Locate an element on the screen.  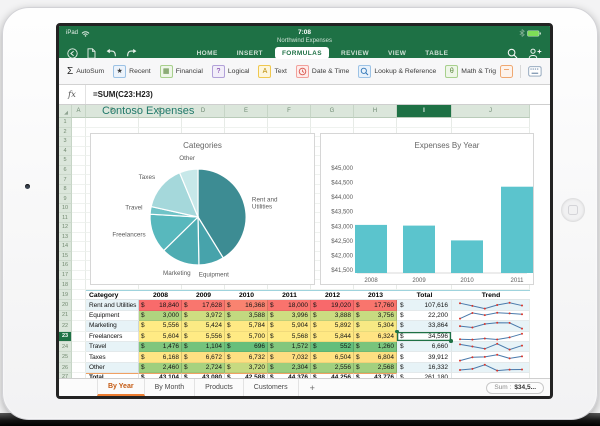
money-cell: $6,504 is located at coordinates (332, 357).